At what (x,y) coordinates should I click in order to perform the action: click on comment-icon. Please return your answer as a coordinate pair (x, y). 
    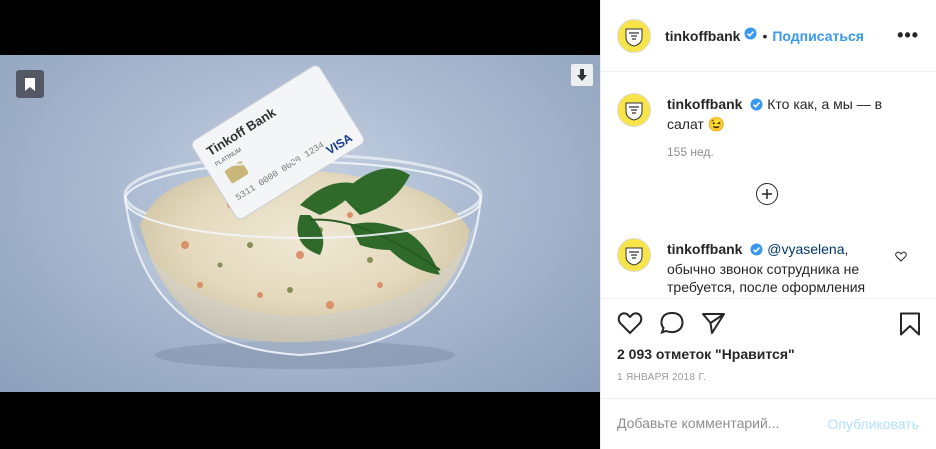
    Looking at the image, I should click on (672, 323).